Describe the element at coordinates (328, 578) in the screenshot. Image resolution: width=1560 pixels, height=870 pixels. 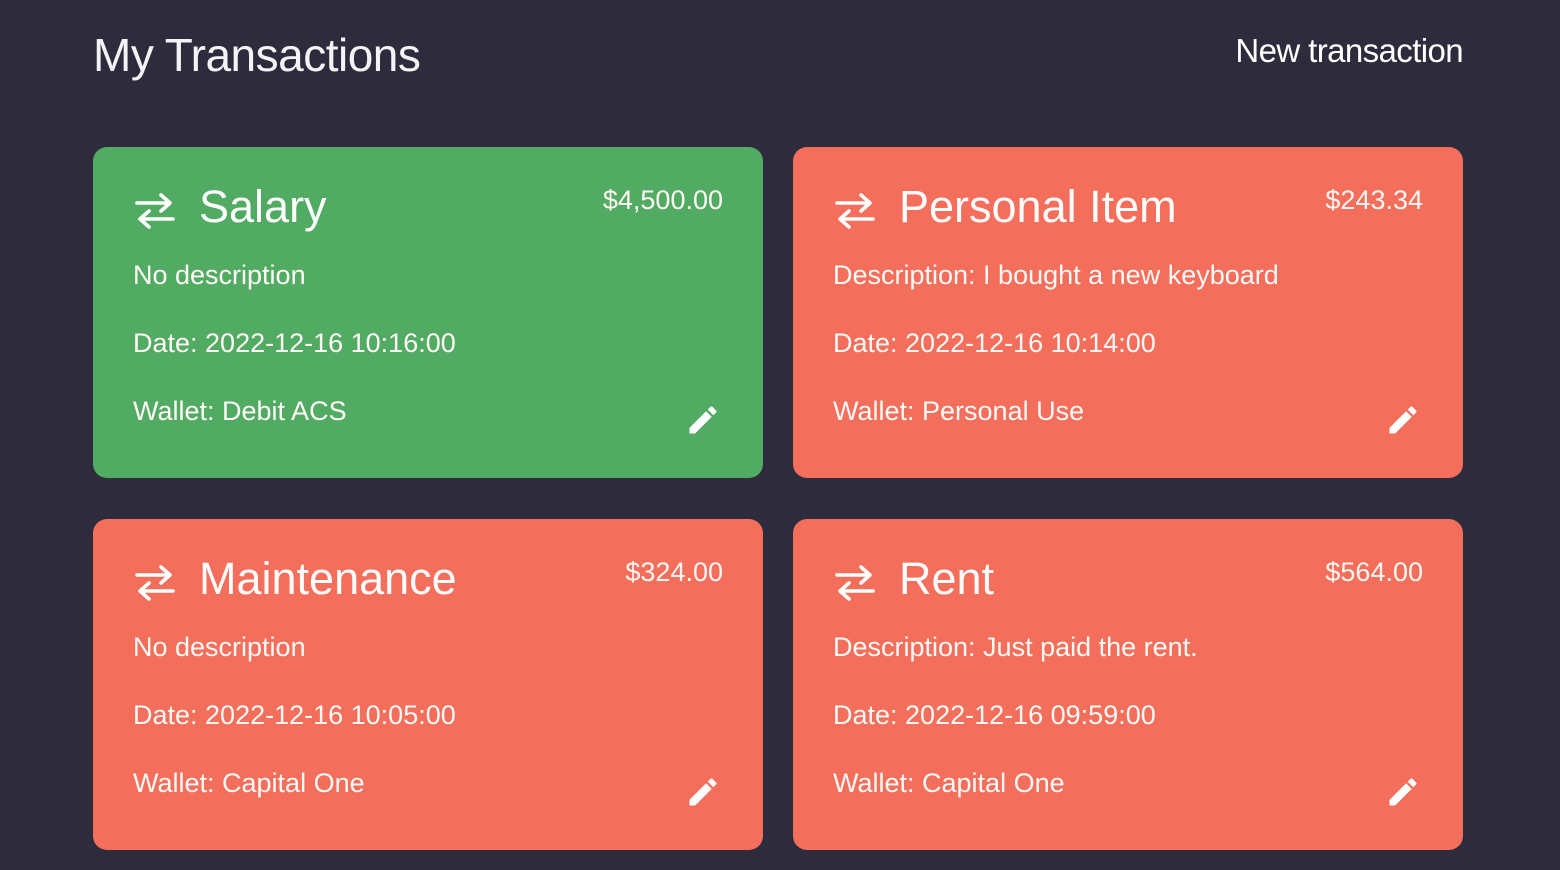
I see `transaction-title: Maintenance` at that location.